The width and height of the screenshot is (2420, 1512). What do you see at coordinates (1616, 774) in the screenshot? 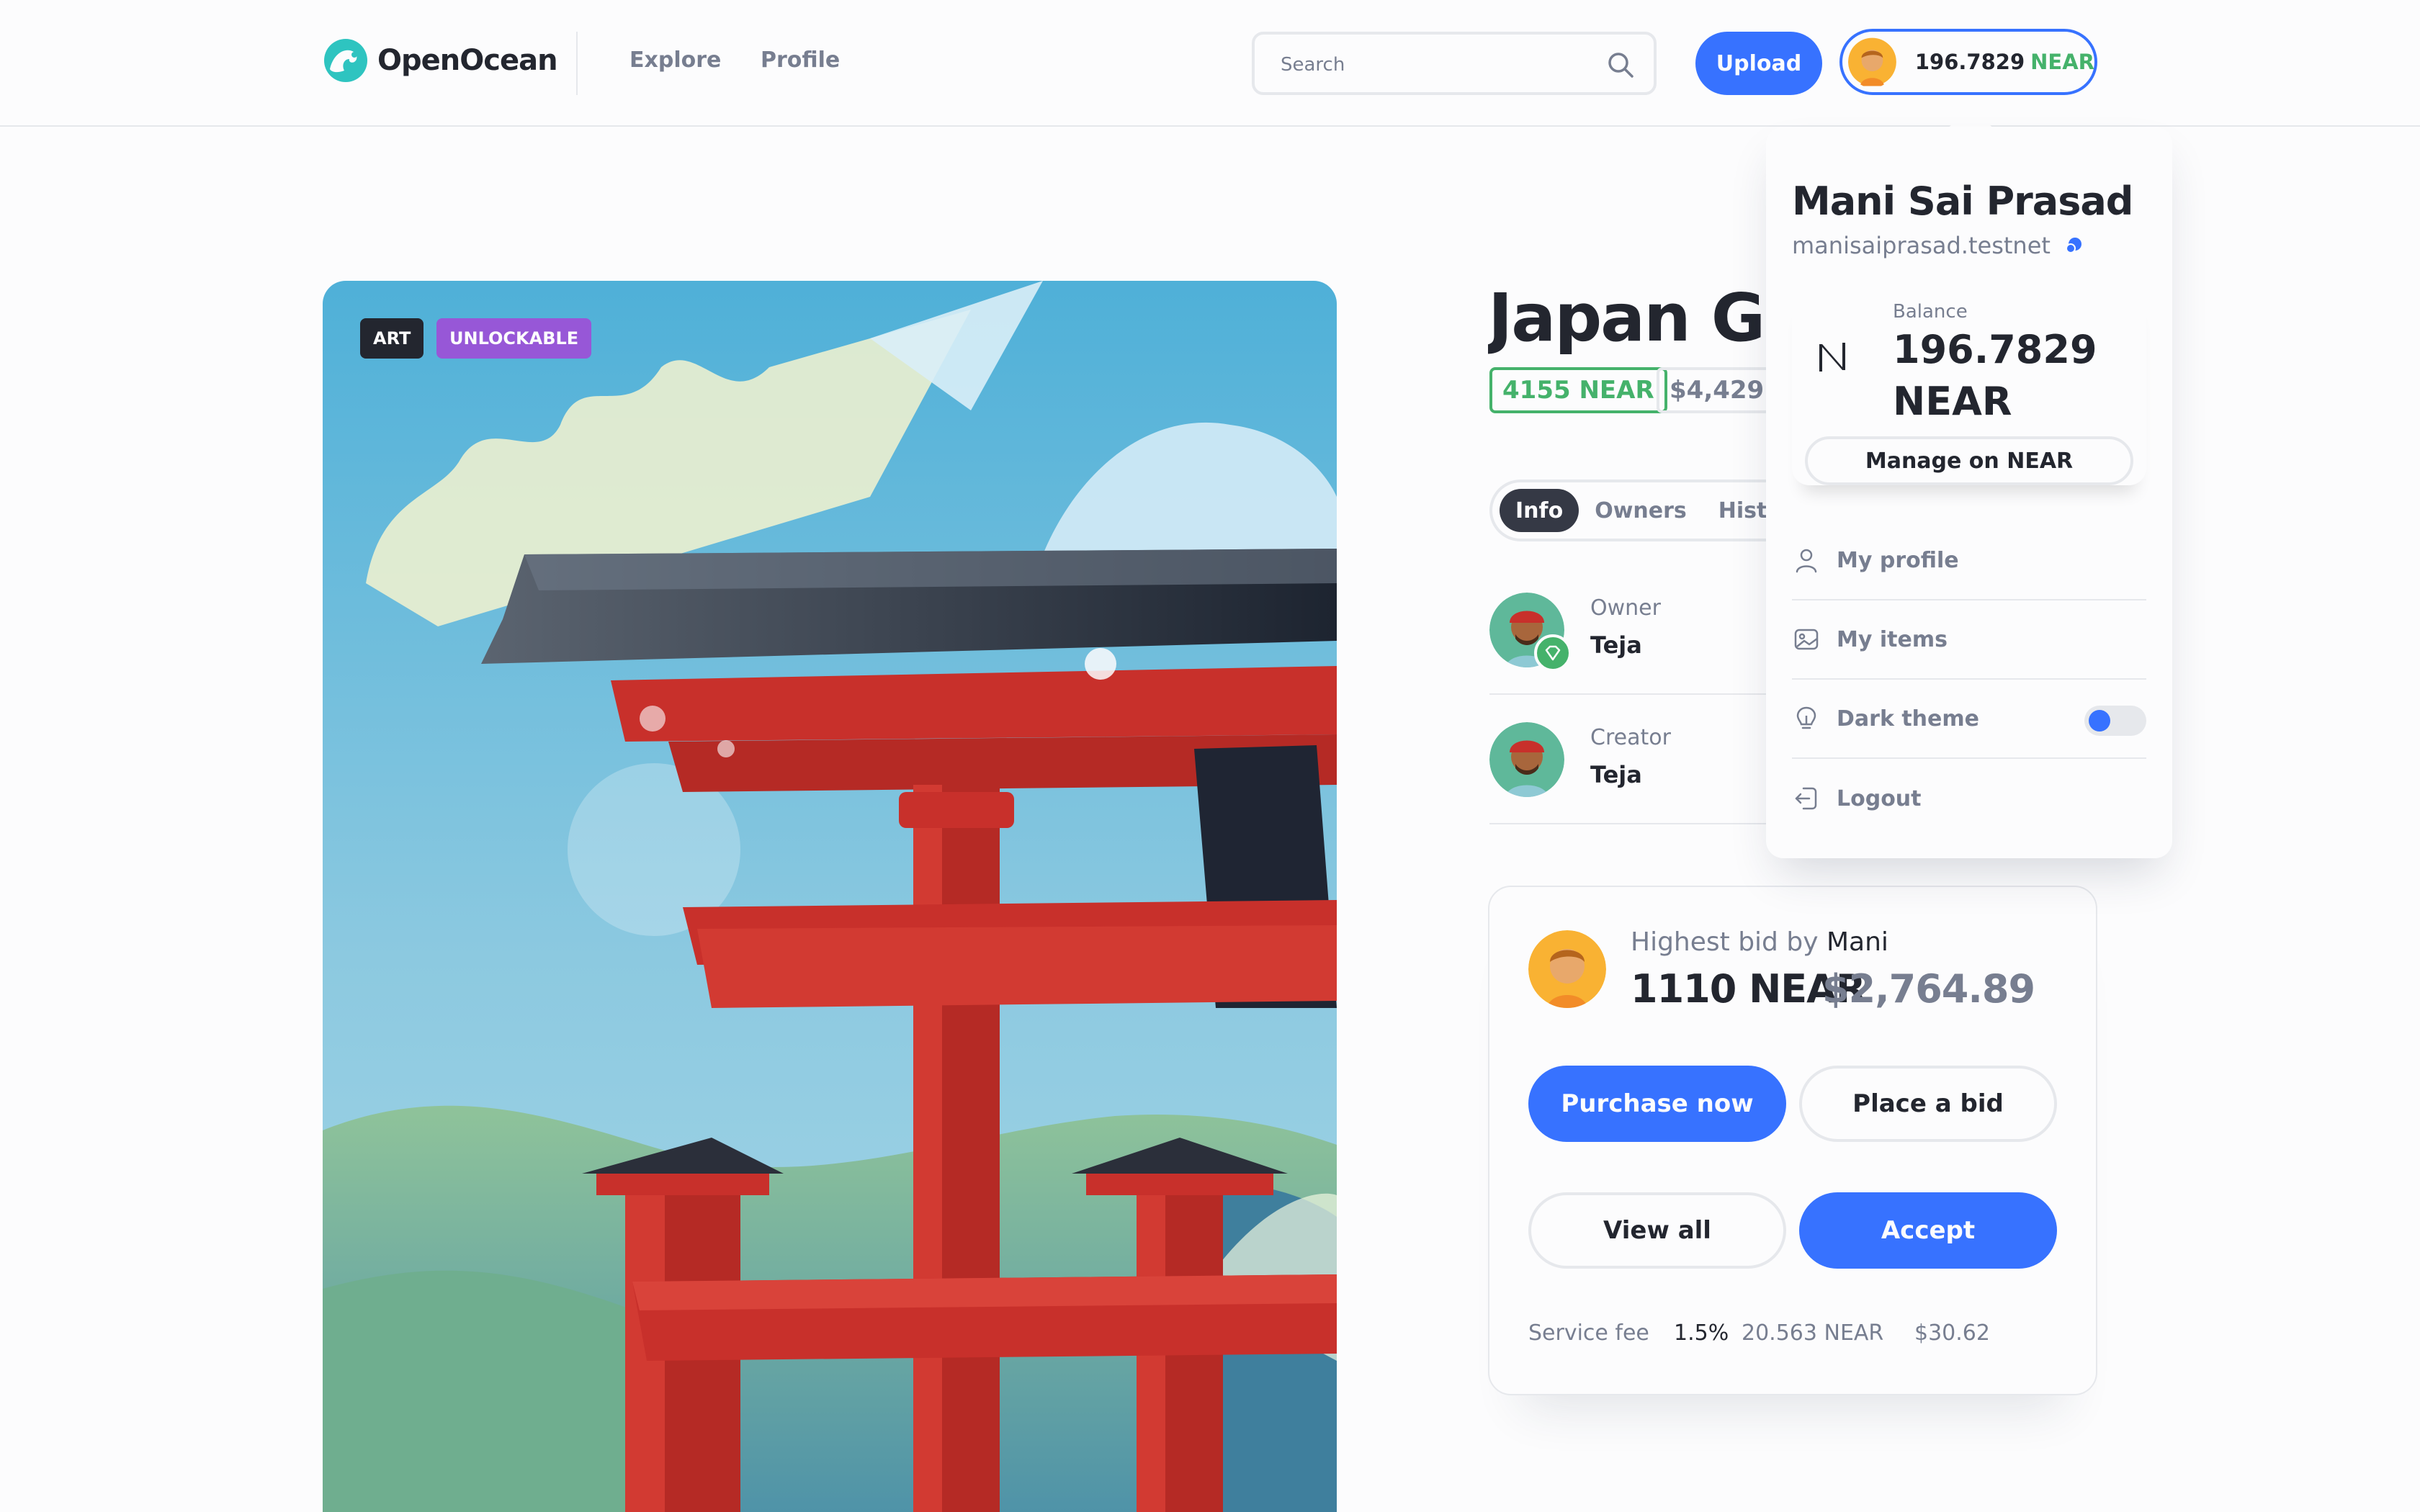
I see `creator-name: Teja` at bounding box center [1616, 774].